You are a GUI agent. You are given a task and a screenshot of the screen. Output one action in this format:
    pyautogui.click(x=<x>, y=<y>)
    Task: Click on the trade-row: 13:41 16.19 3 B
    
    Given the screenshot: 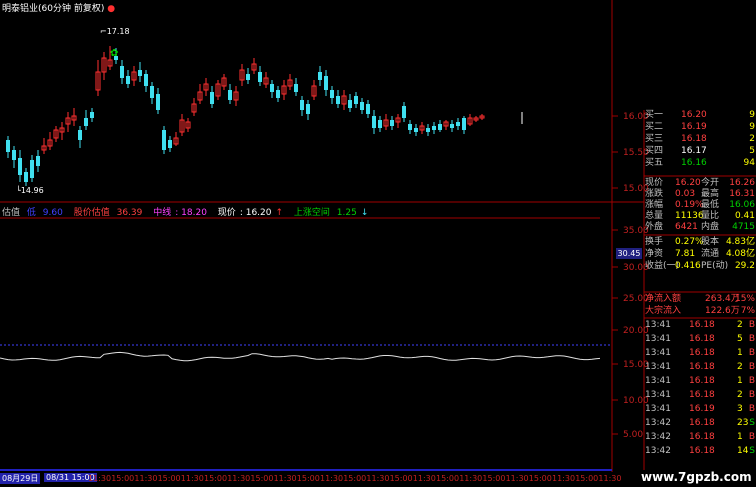 What is the action you would take?
    pyautogui.click(x=700, y=409)
    